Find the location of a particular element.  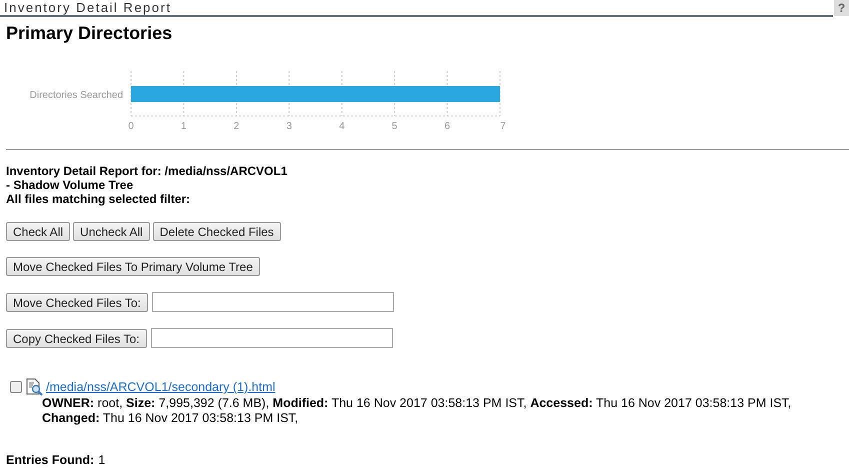

file-checkbox is located at coordinates (16, 387).